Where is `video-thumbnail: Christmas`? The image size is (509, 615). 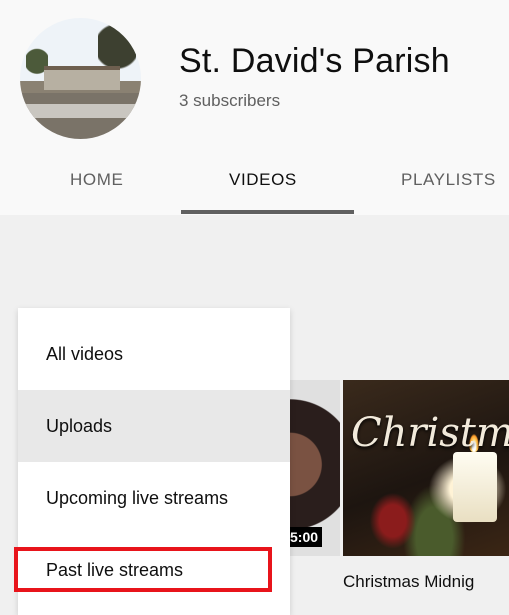 video-thumbnail: Christmas is located at coordinates (426, 468).